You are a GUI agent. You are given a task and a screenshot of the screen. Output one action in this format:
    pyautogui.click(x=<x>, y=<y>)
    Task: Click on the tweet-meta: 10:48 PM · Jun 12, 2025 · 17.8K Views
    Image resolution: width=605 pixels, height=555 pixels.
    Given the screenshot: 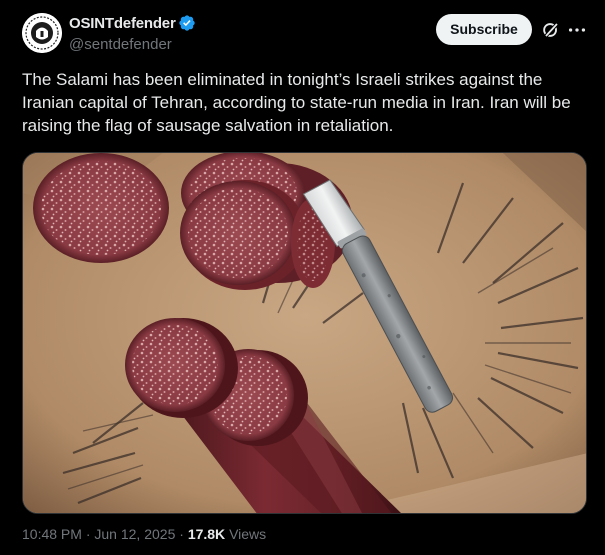 What is the action you would take?
    pyautogui.click(x=144, y=534)
    